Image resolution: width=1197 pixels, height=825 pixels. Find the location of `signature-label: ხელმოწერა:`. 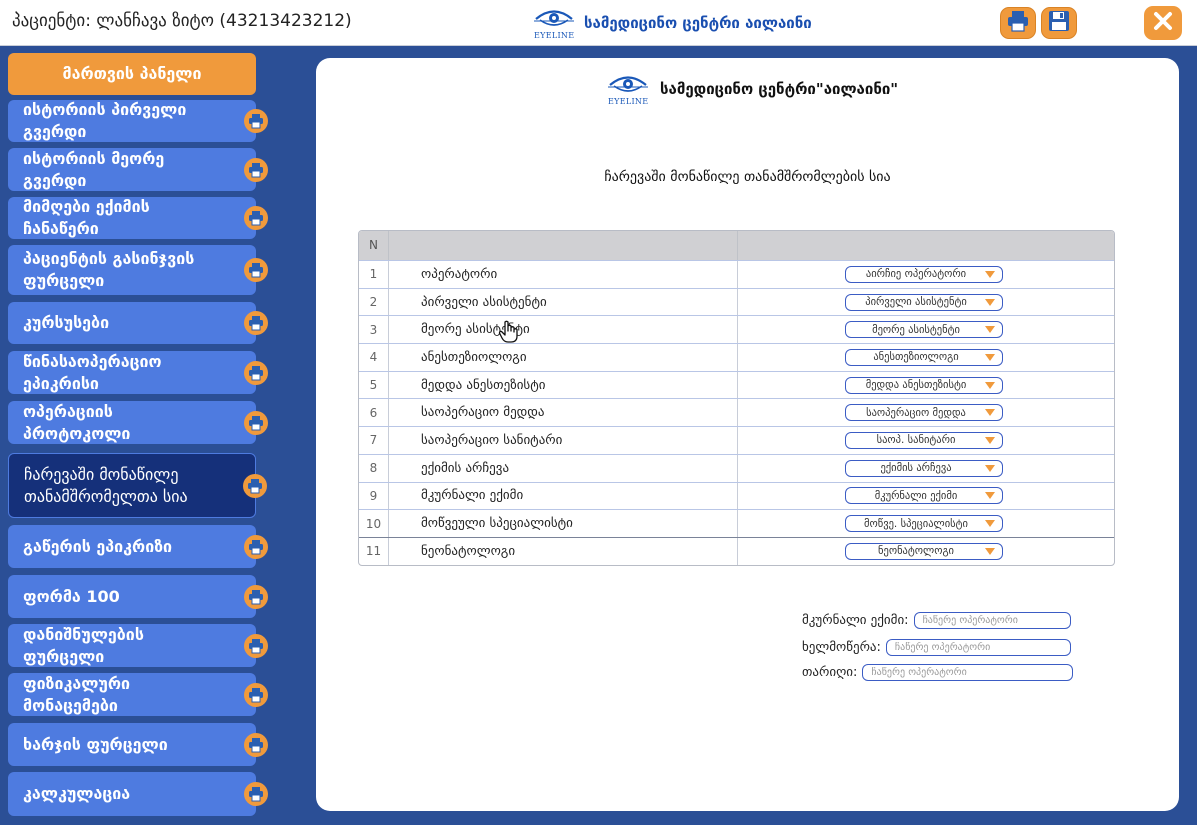

signature-label: ხელმოწერა: is located at coordinates (841, 647).